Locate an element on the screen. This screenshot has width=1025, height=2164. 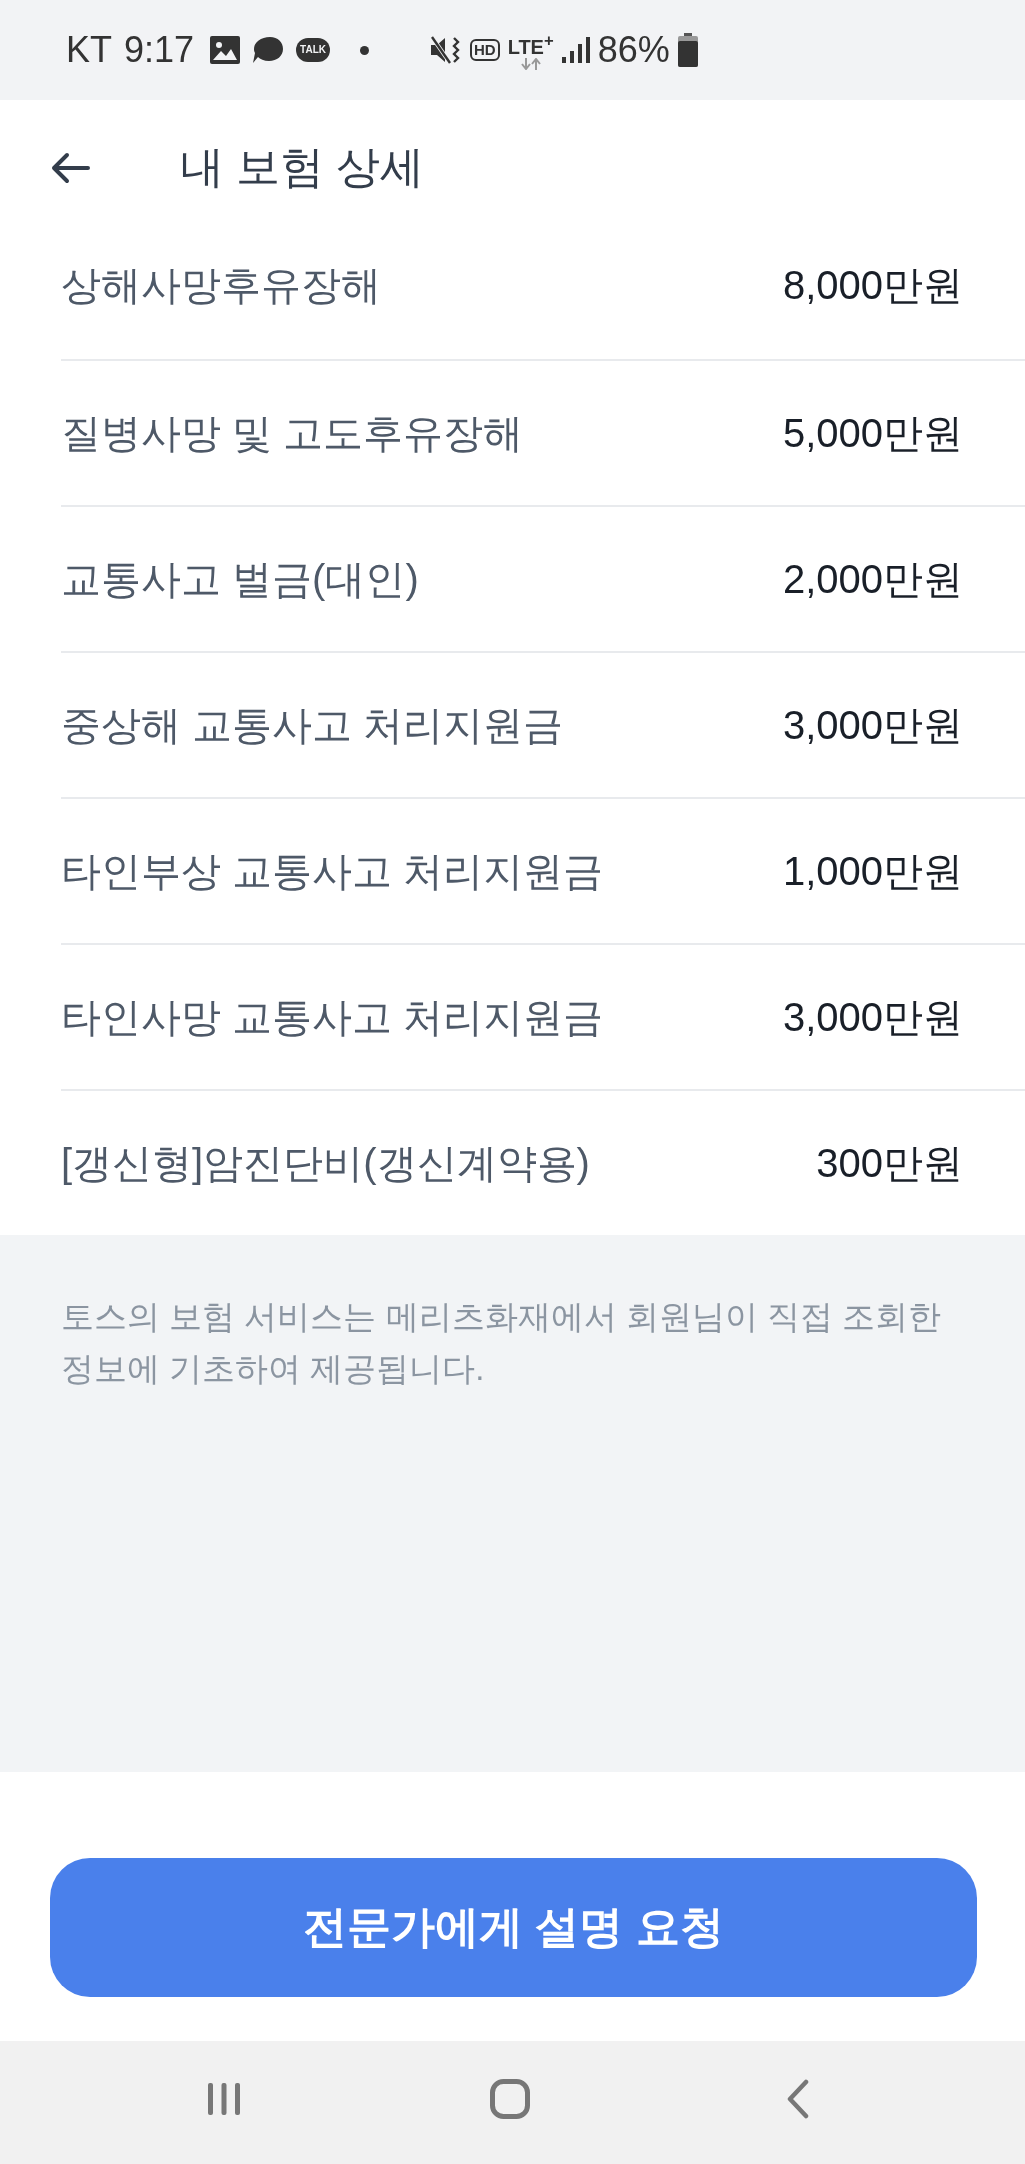
coverage-amount: 2,000만원 is located at coordinates (872, 579).